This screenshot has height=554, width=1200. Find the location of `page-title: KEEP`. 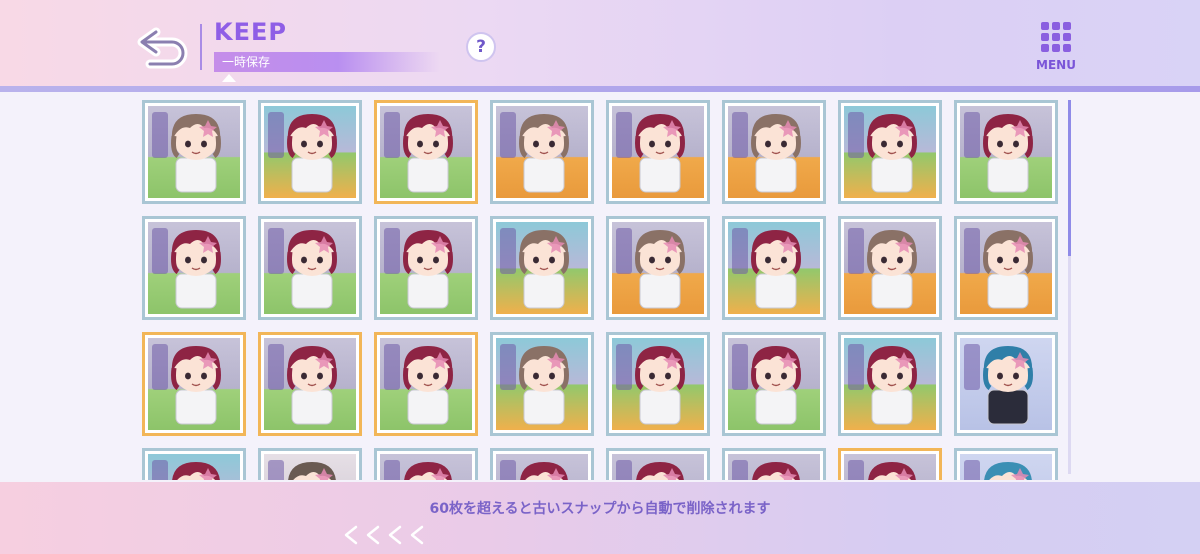

page-title: KEEP is located at coordinates (250, 32).